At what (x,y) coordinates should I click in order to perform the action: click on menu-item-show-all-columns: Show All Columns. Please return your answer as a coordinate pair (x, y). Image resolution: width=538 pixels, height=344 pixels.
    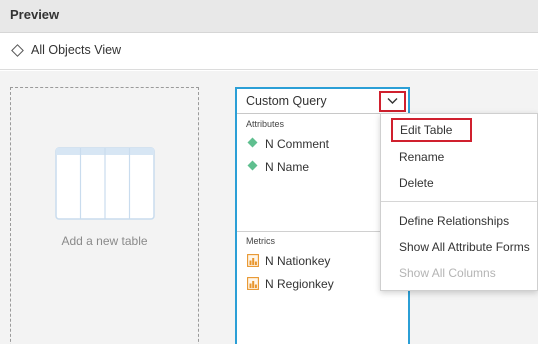
    Looking at the image, I should click on (459, 273).